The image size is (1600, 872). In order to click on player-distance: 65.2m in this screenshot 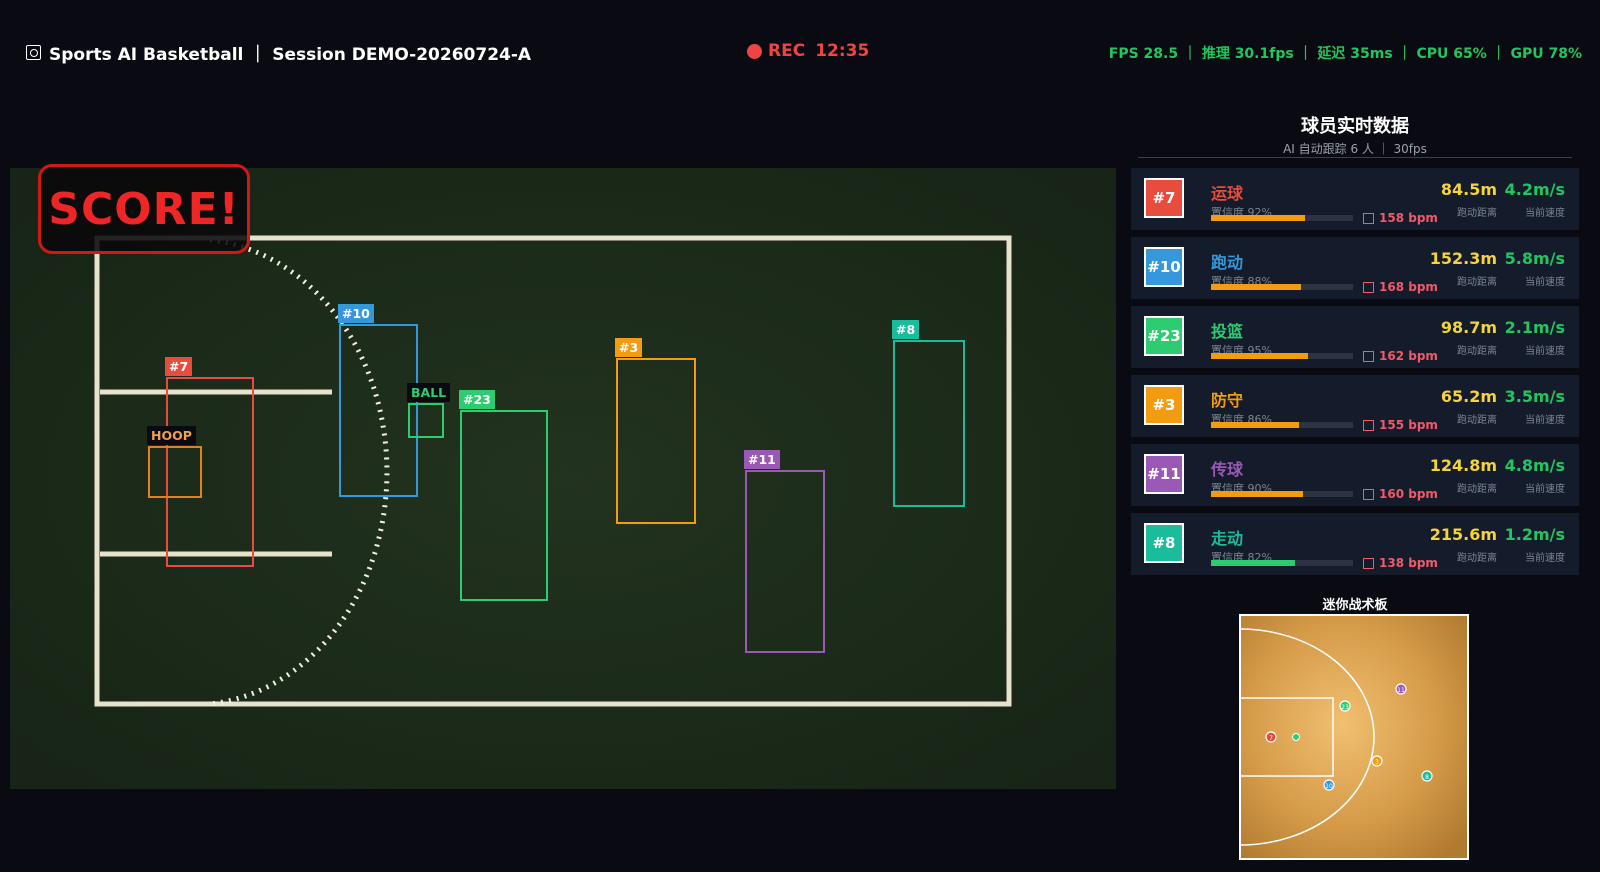, I will do `click(1468, 396)`.